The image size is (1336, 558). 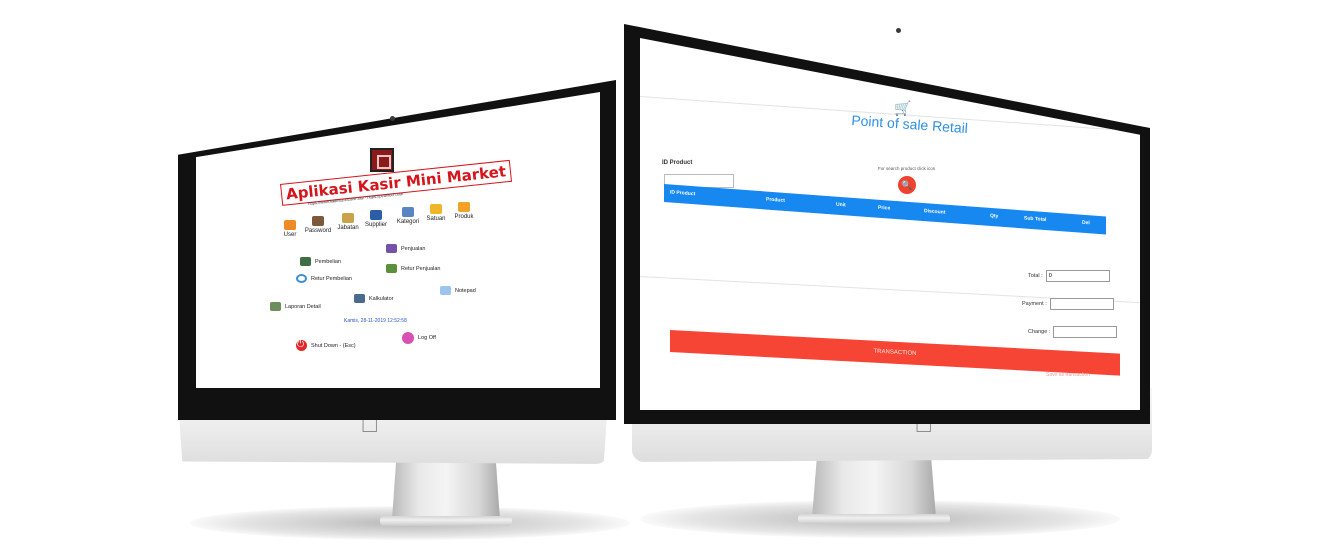 What do you see at coordinates (1035, 219) in the screenshot?
I see `col-sub-total: Sub Total` at bounding box center [1035, 219].